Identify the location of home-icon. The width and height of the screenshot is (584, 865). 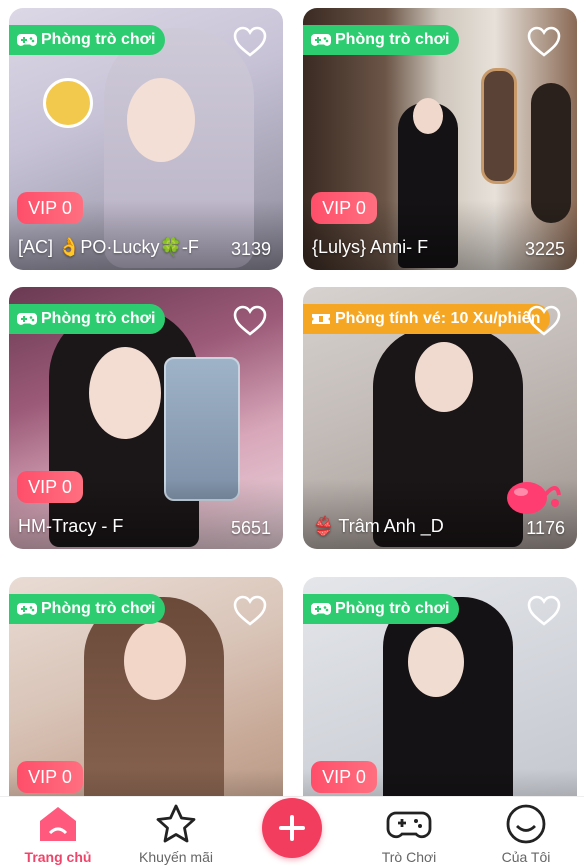
(58, 824).